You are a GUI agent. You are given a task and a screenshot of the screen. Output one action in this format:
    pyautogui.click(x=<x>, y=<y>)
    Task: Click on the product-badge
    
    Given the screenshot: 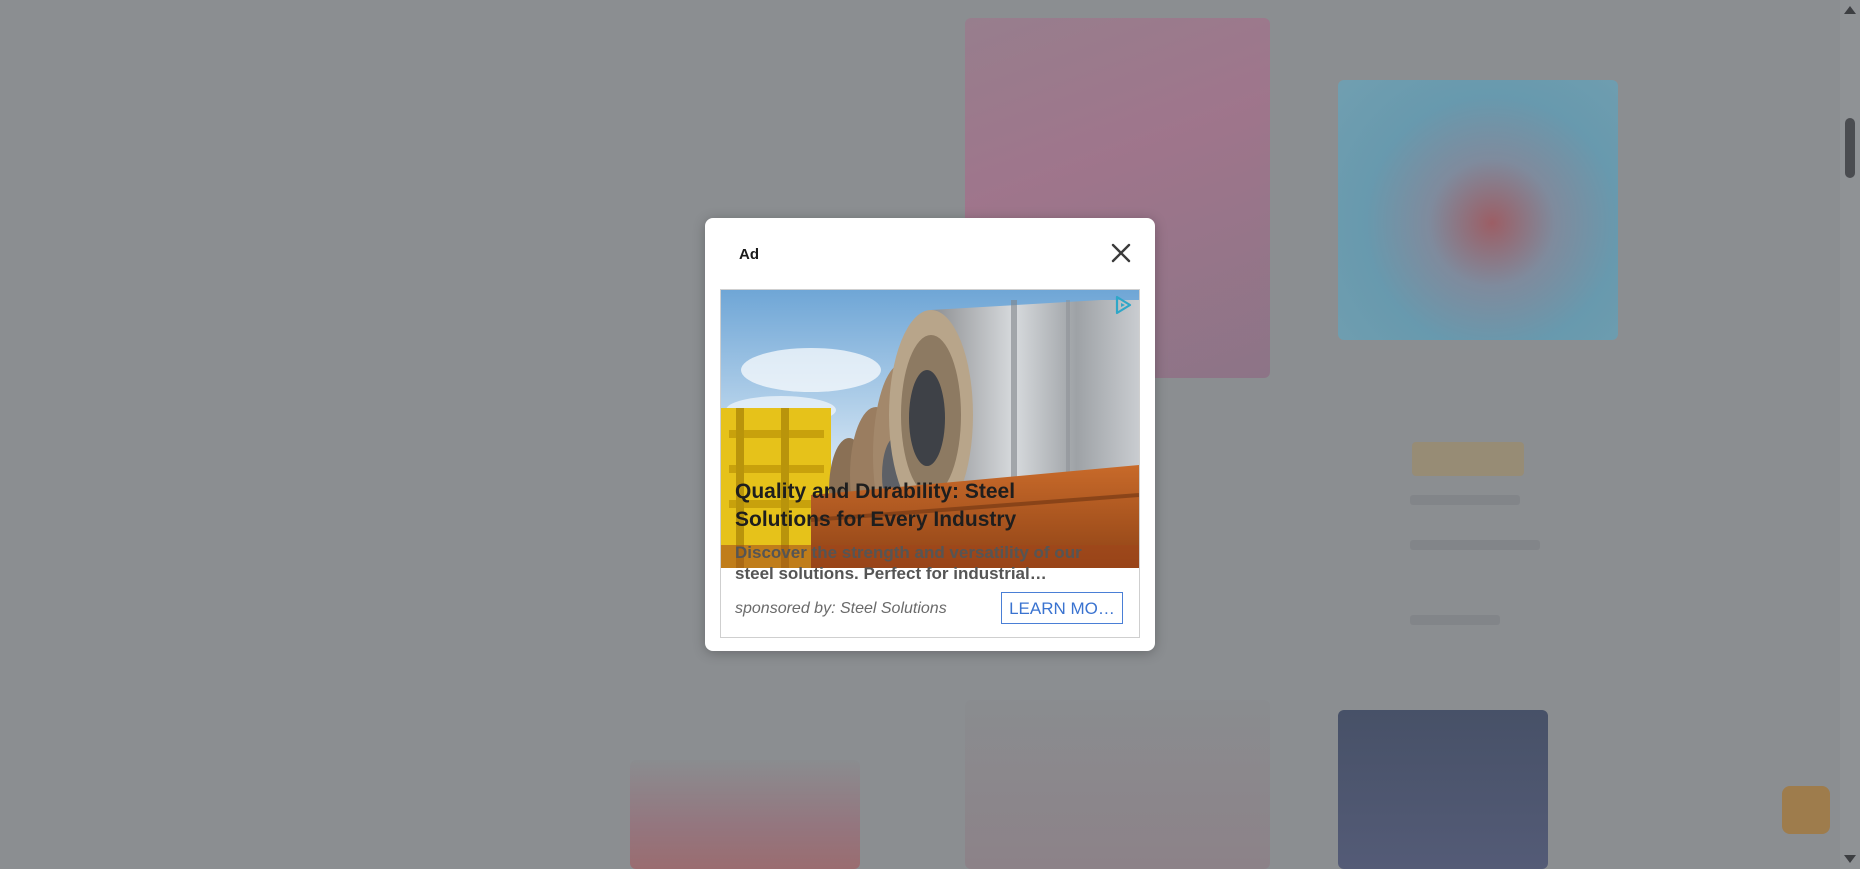 What is the action you would take?
    pyautogui.click(x=1468, y=459)
    